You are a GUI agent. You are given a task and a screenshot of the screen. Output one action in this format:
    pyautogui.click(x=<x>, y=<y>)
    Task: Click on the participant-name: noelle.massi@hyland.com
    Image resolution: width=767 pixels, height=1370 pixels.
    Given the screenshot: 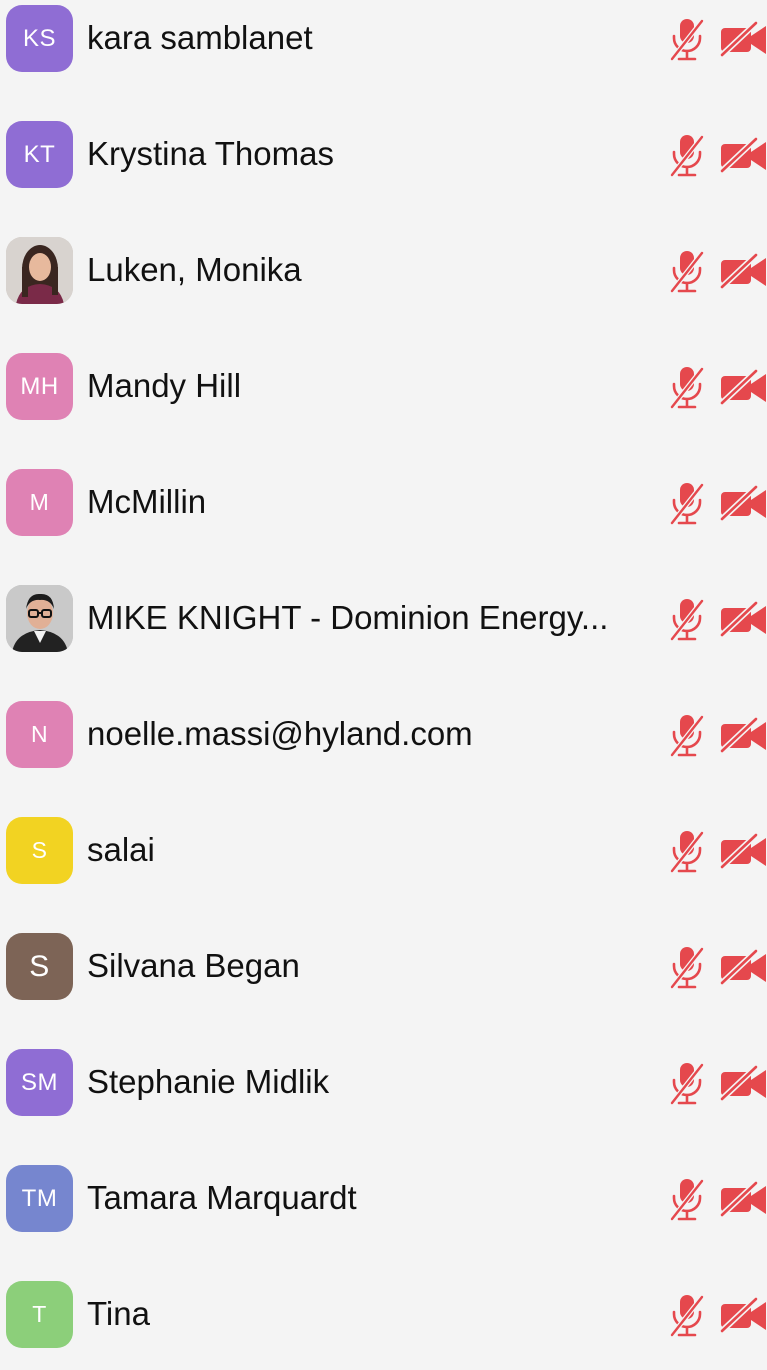 What is the action you would take?
    pyautogui.click(x=280, y=733)
    